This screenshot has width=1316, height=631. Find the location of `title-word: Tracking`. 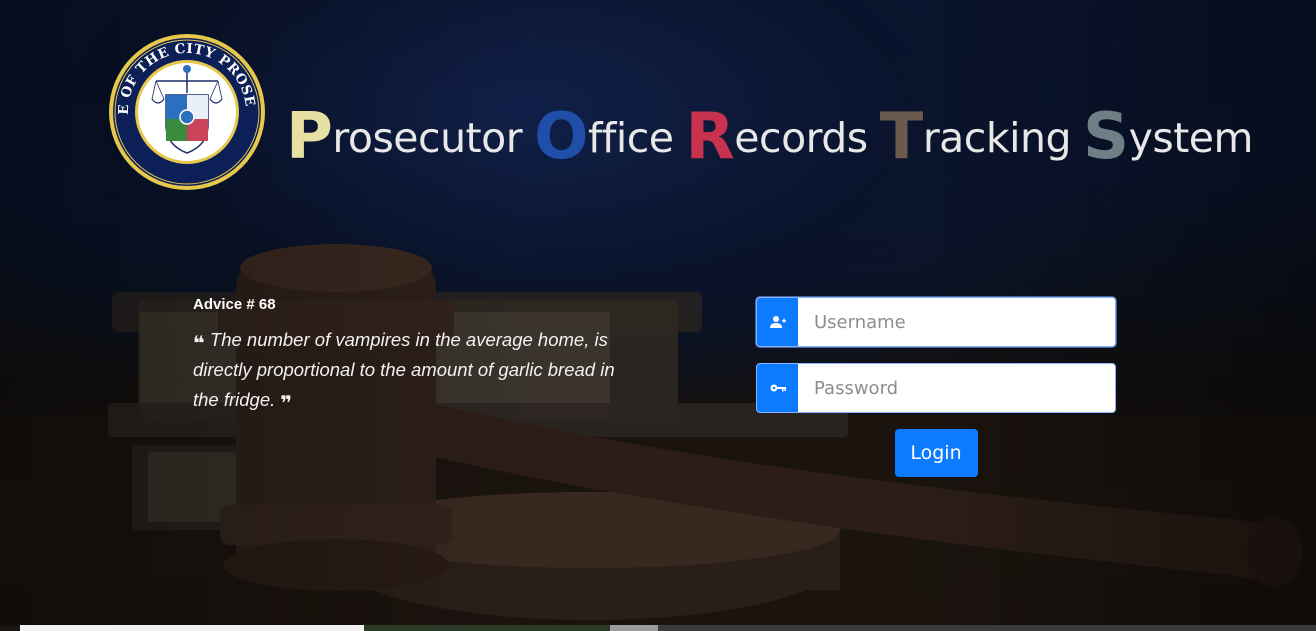

title-word: Tracking is located at coordinates (976, 137).